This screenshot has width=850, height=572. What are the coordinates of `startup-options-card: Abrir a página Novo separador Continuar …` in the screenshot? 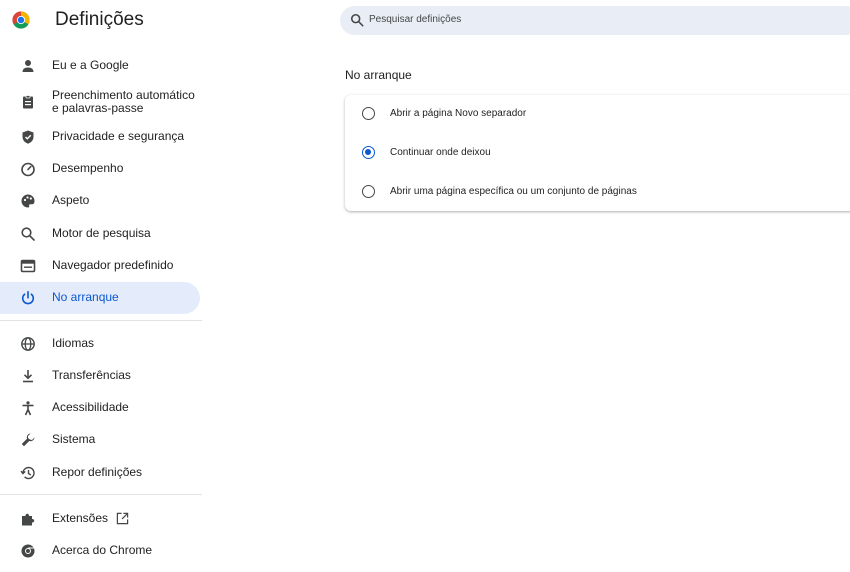 It's located at (597, 153).